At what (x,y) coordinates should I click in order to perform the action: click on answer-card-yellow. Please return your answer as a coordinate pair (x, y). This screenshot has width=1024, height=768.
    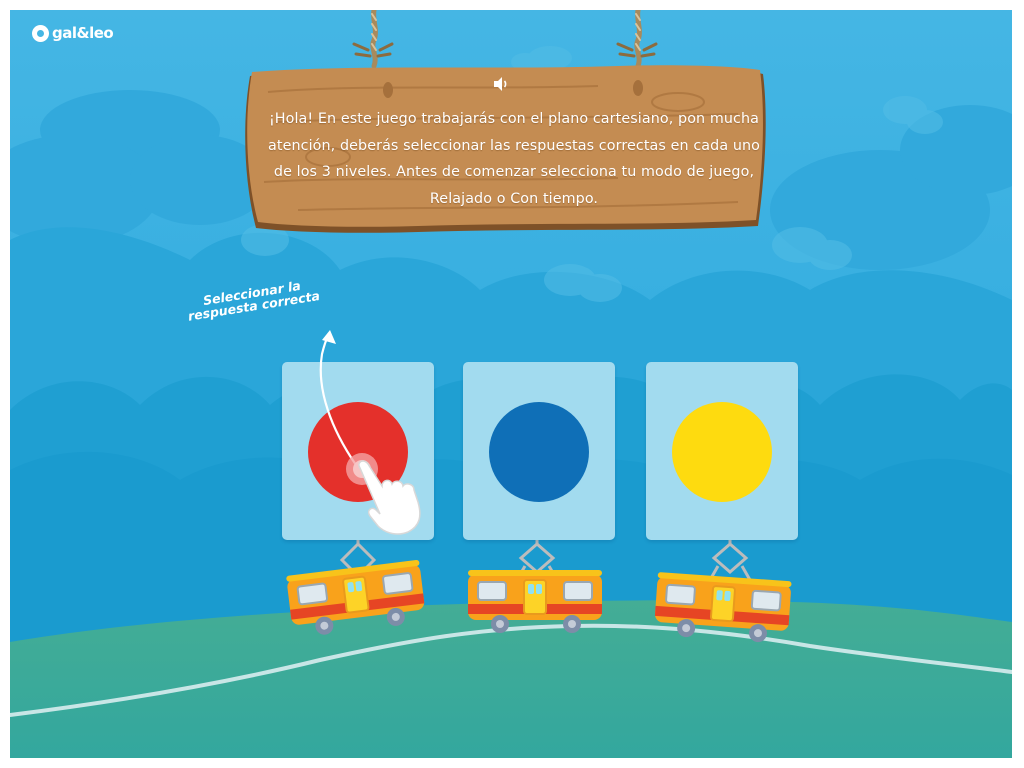
    Looking at the image, I should click on (722, 451).